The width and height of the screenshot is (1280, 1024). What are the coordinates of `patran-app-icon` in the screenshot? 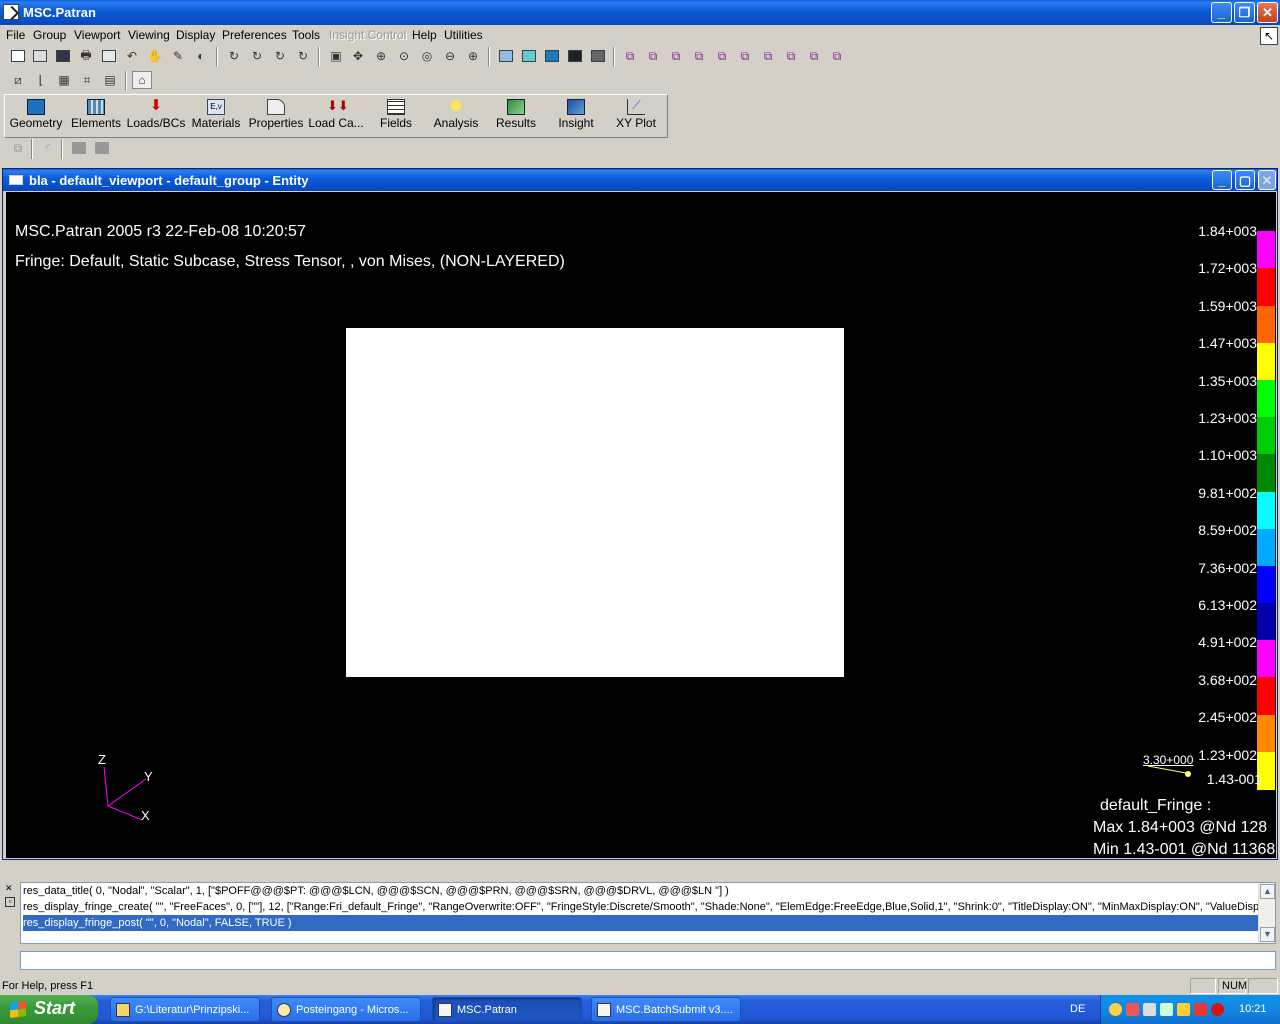 It's located at (11, 12).